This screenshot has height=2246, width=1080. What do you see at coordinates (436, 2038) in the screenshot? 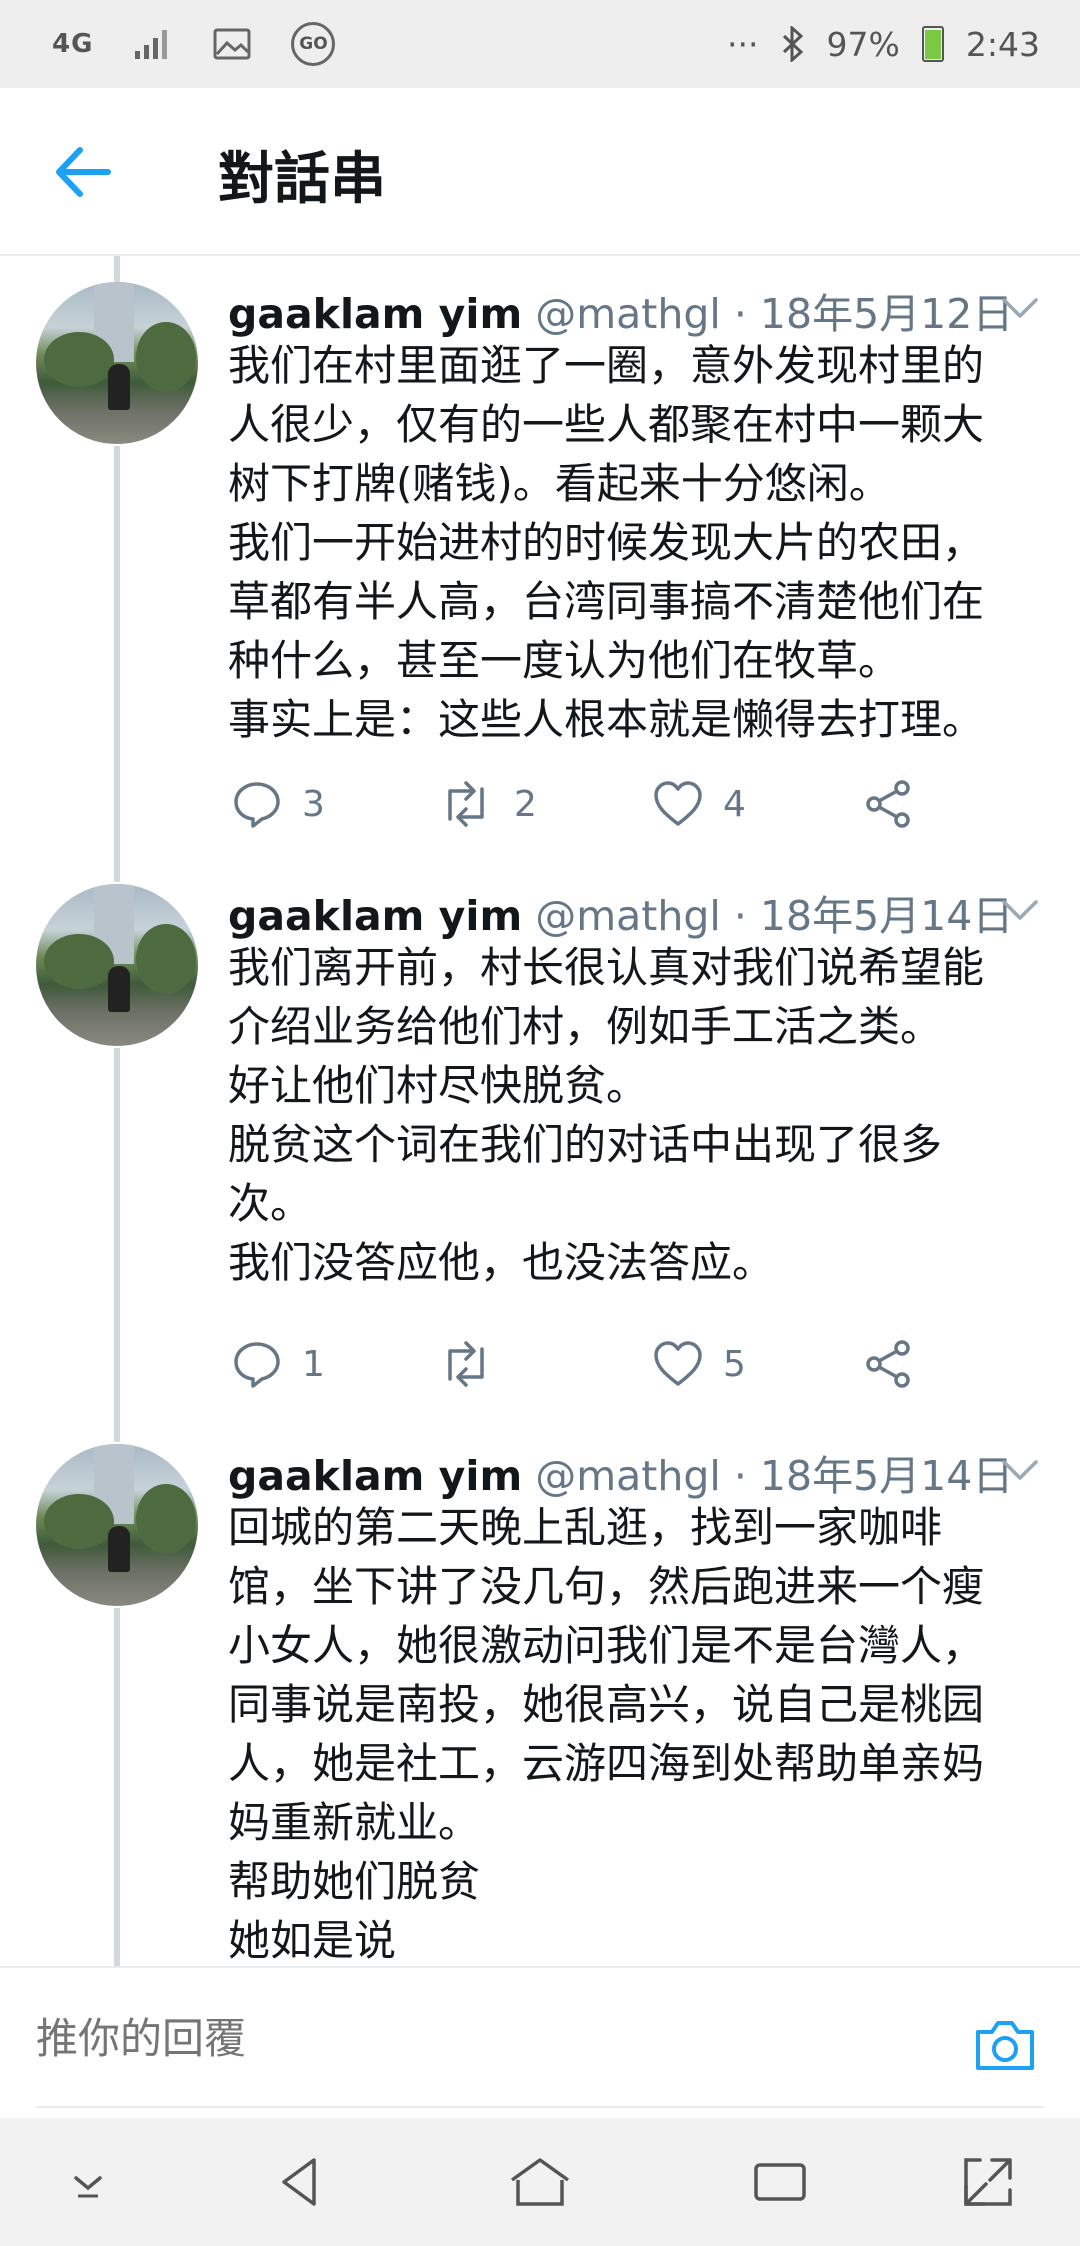
I see `reply-input` at bounding box center [436, 2038].